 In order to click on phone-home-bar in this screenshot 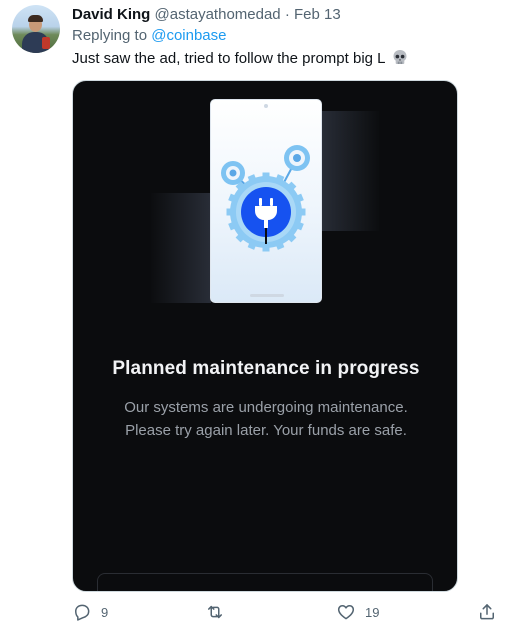, I will do `click(267, 295)`.